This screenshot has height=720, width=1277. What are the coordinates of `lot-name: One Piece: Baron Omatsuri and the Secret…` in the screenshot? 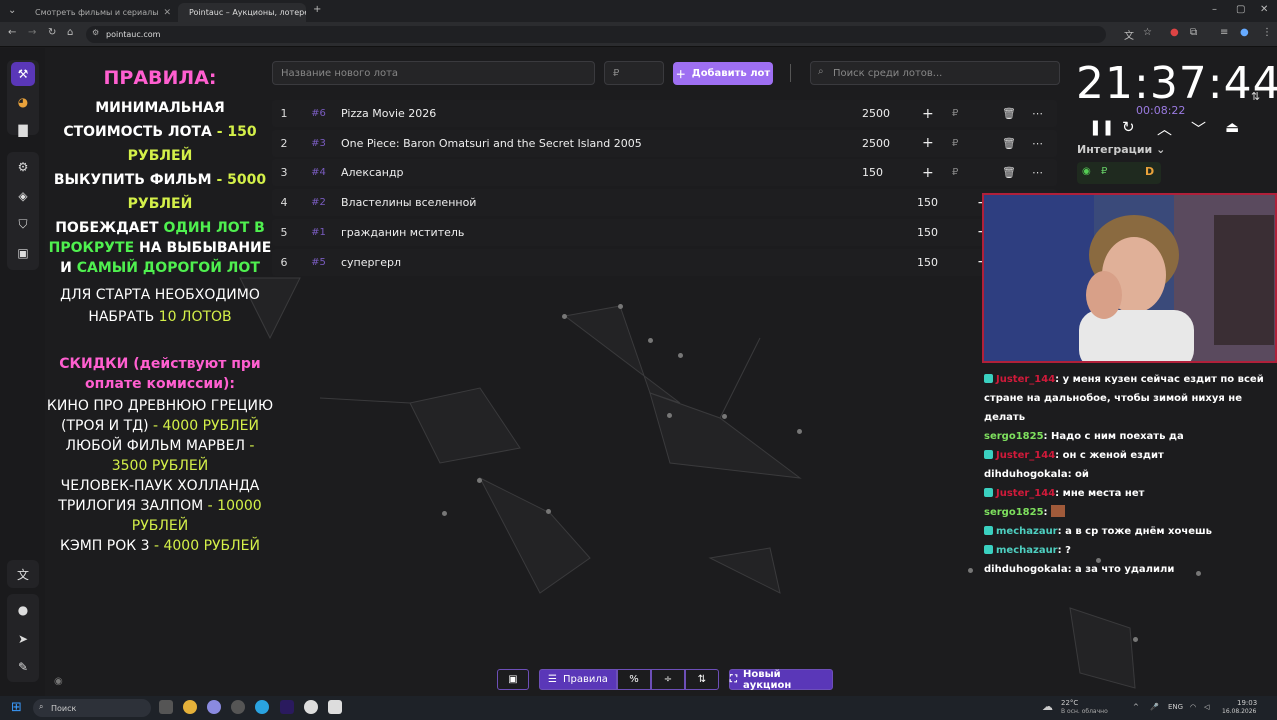 It's located at (601, 143).